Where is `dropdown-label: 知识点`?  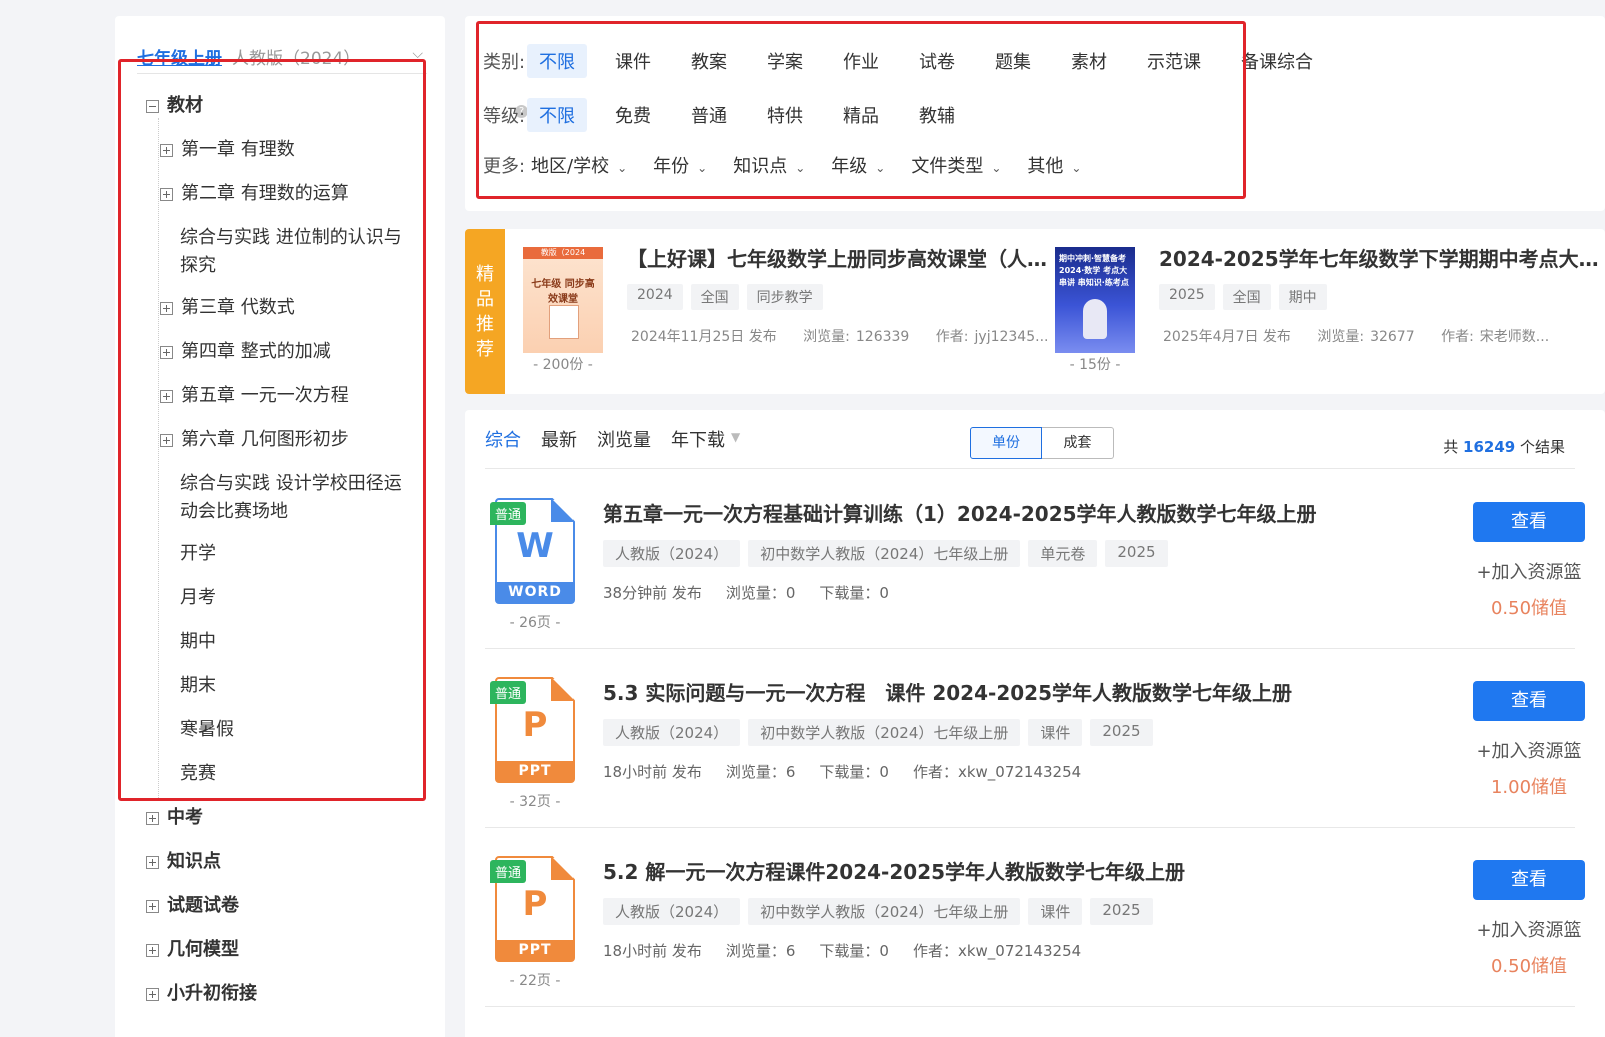 dropdown-label: 知识点 is located at coordinates (760, 166).